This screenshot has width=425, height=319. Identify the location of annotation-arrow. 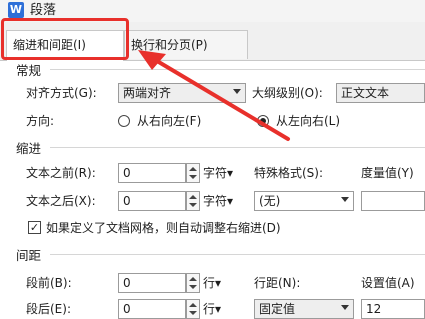
(214, 95).